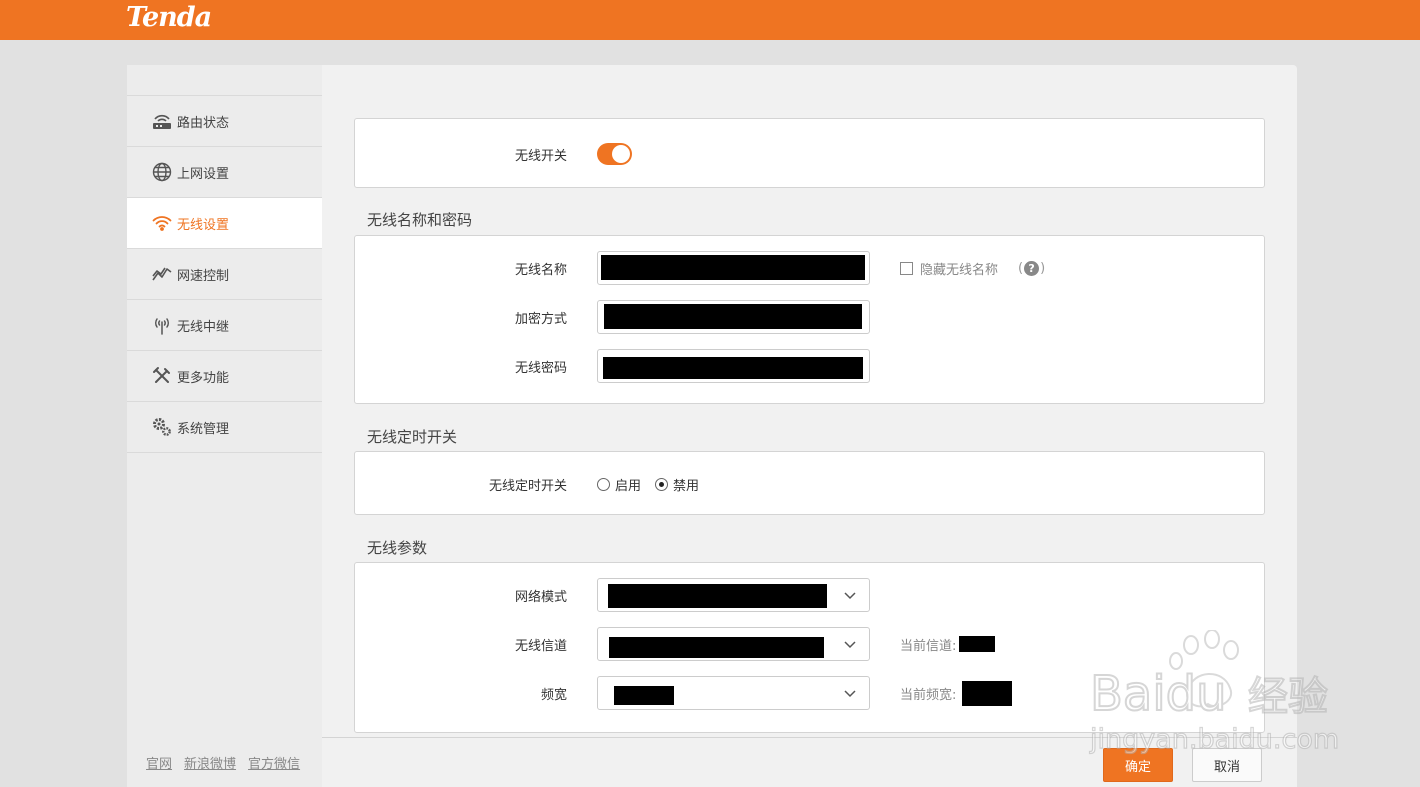 This screenshot has width=1420, height=787. I want to click on channel-select, so click(733, 644).